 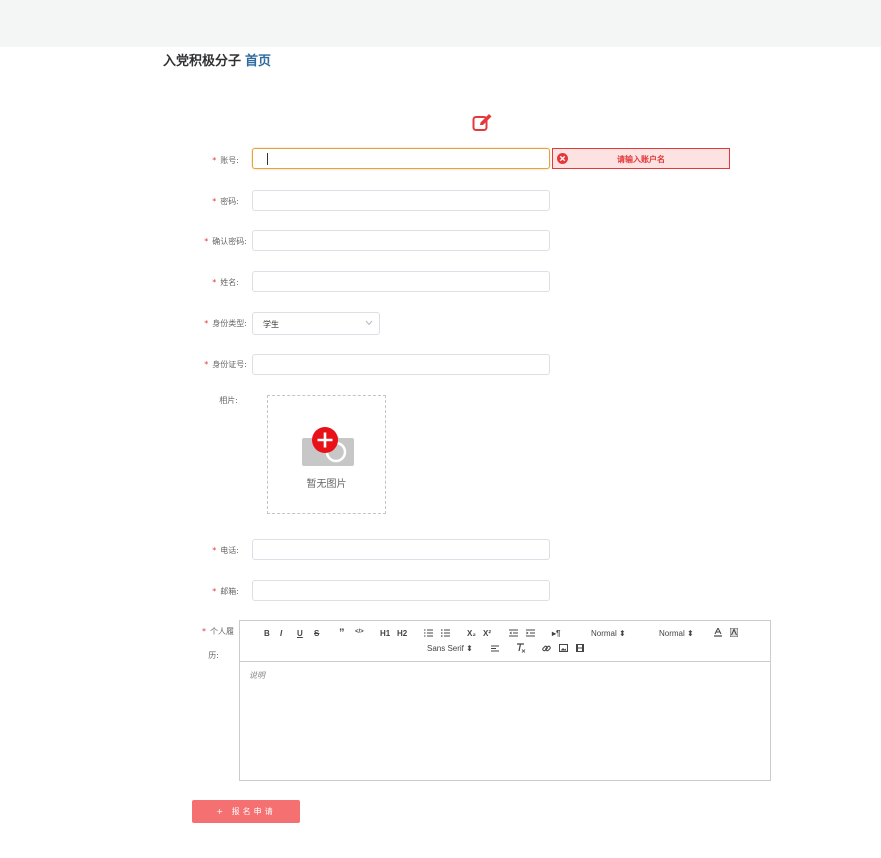 I want to click on blockquote-button: ”, so click(x=342, y=633).